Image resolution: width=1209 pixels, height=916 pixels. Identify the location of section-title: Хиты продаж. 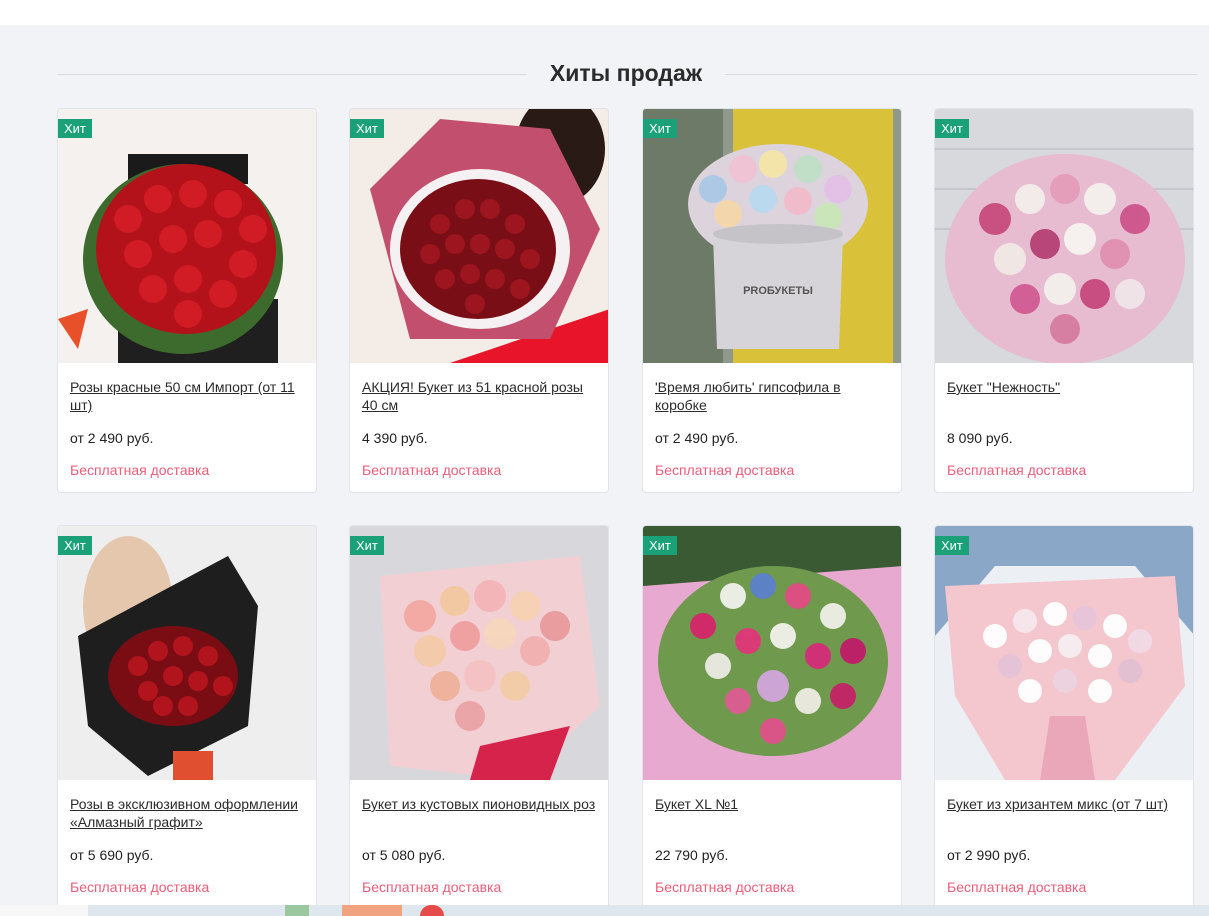
(626, 73).